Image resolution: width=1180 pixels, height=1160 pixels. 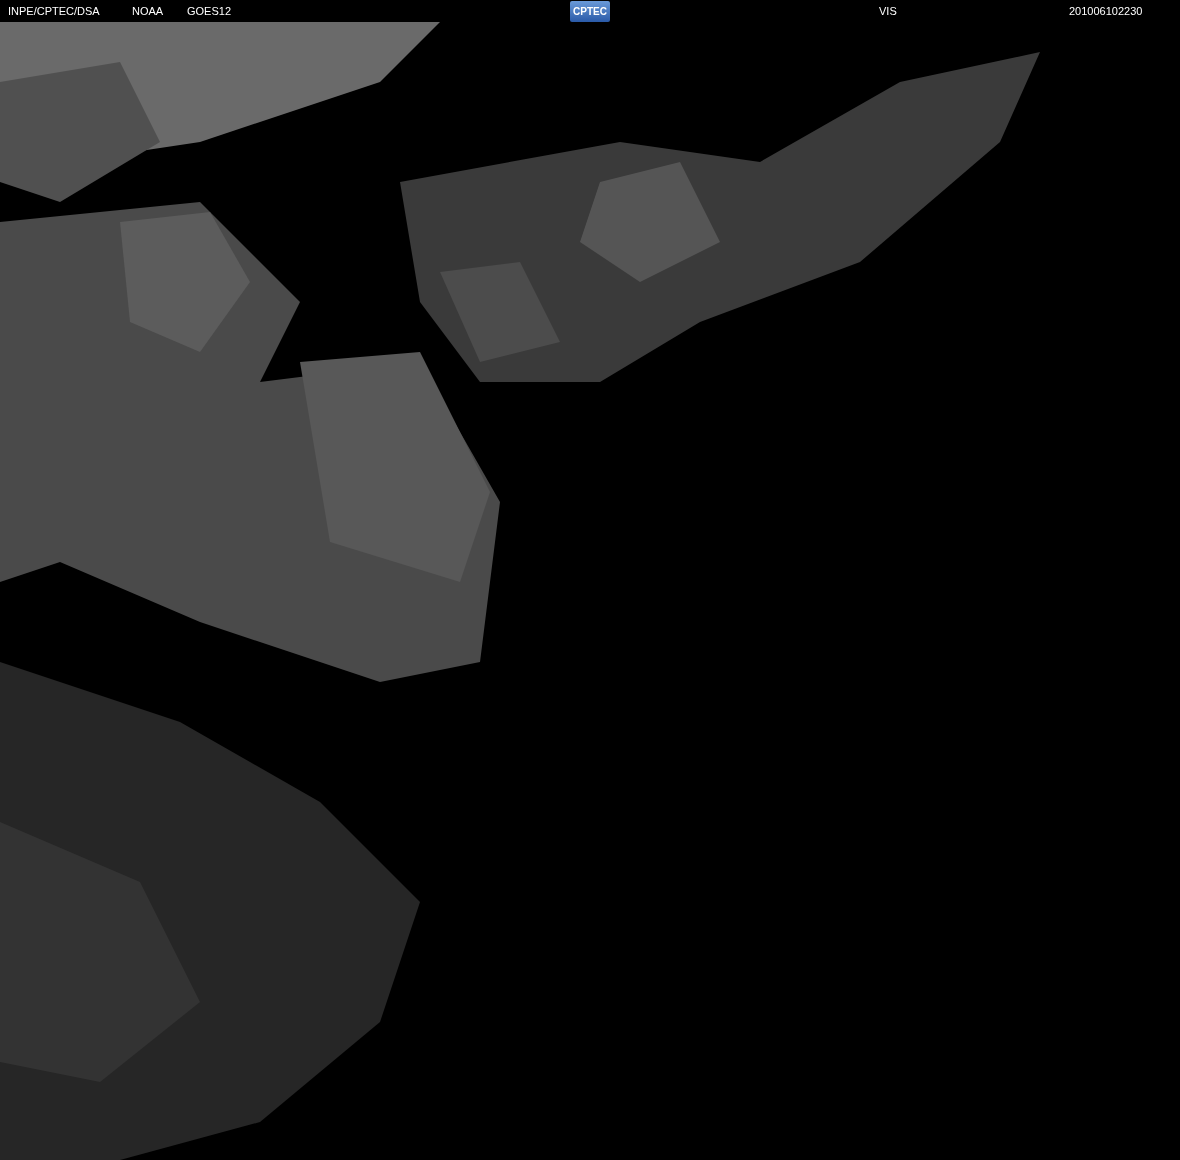 I want to click on header-label: NOAA, so click(x=148, y=11).